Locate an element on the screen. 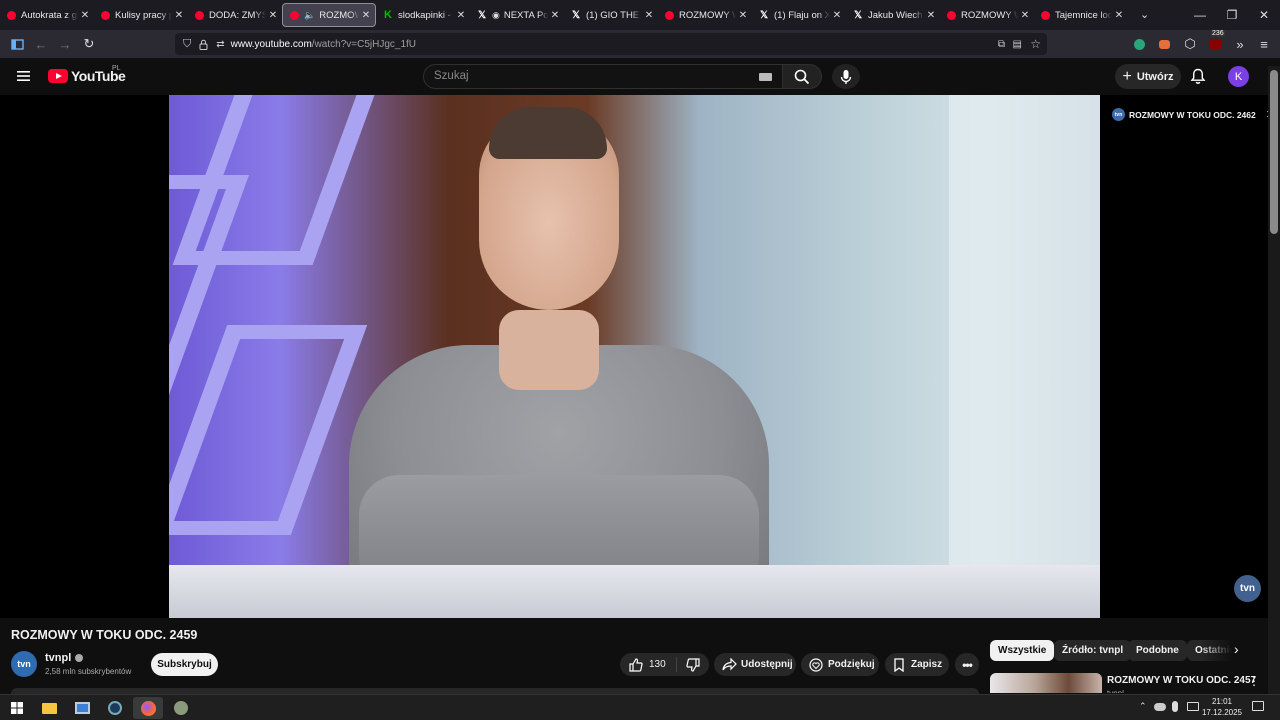  end-card-title-text: ROZMOWY W TOKU ODC. 2462 is located at coordinates (1192, 114).